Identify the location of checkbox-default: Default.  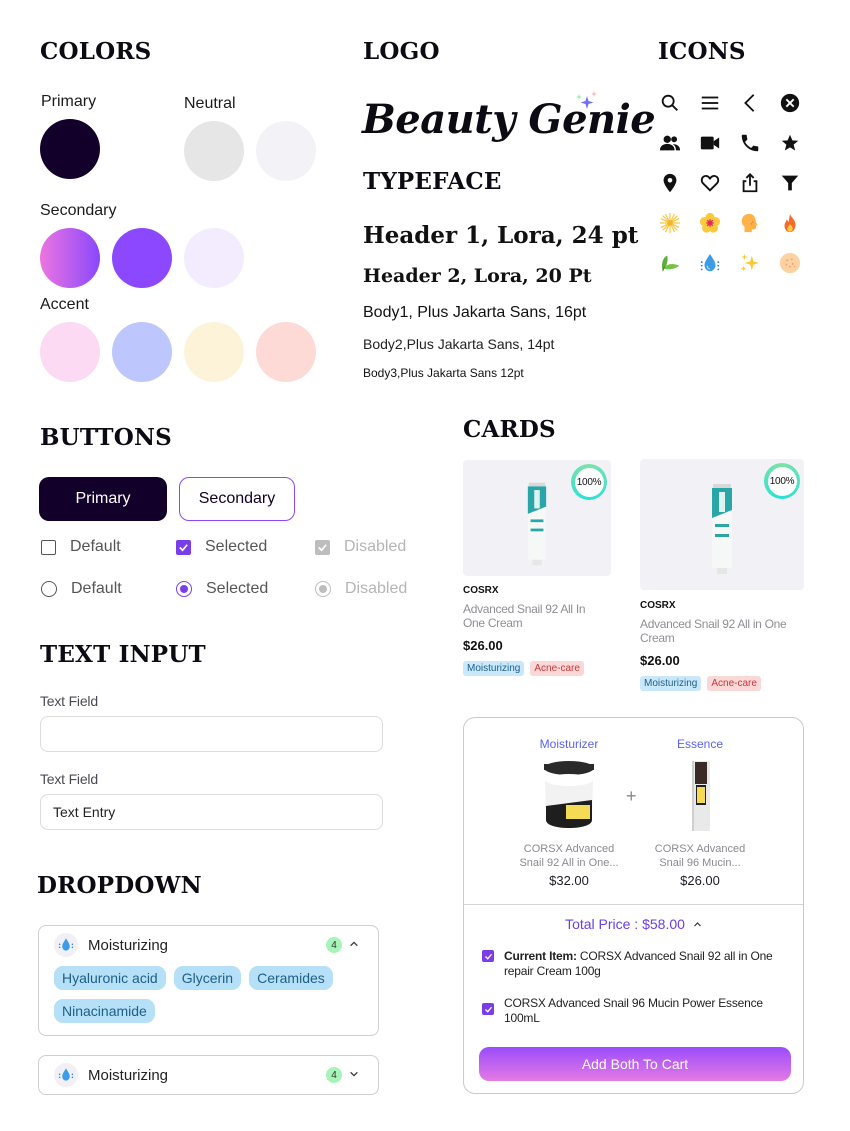
(81, 547).